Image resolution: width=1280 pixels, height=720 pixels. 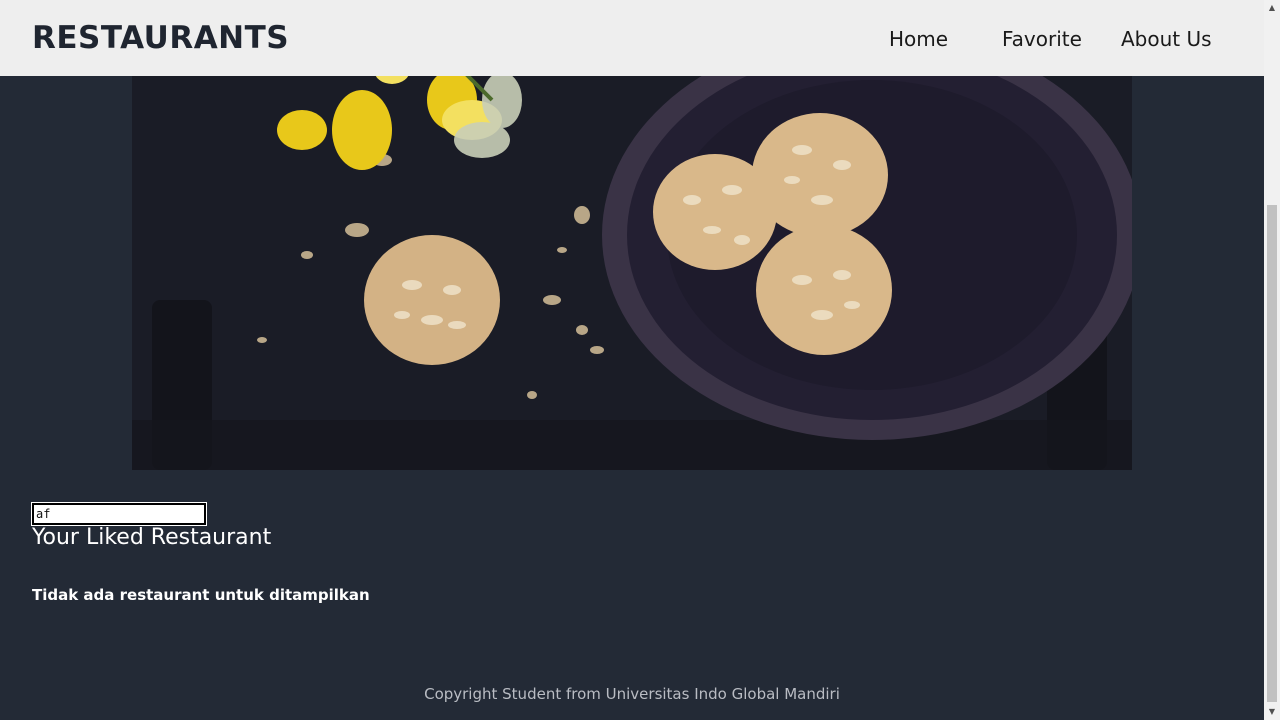 What do you see at coordinates (1272, 453) in the screenshot?
I see `scrollbar-thumb` at bounding box center [1272, 453].